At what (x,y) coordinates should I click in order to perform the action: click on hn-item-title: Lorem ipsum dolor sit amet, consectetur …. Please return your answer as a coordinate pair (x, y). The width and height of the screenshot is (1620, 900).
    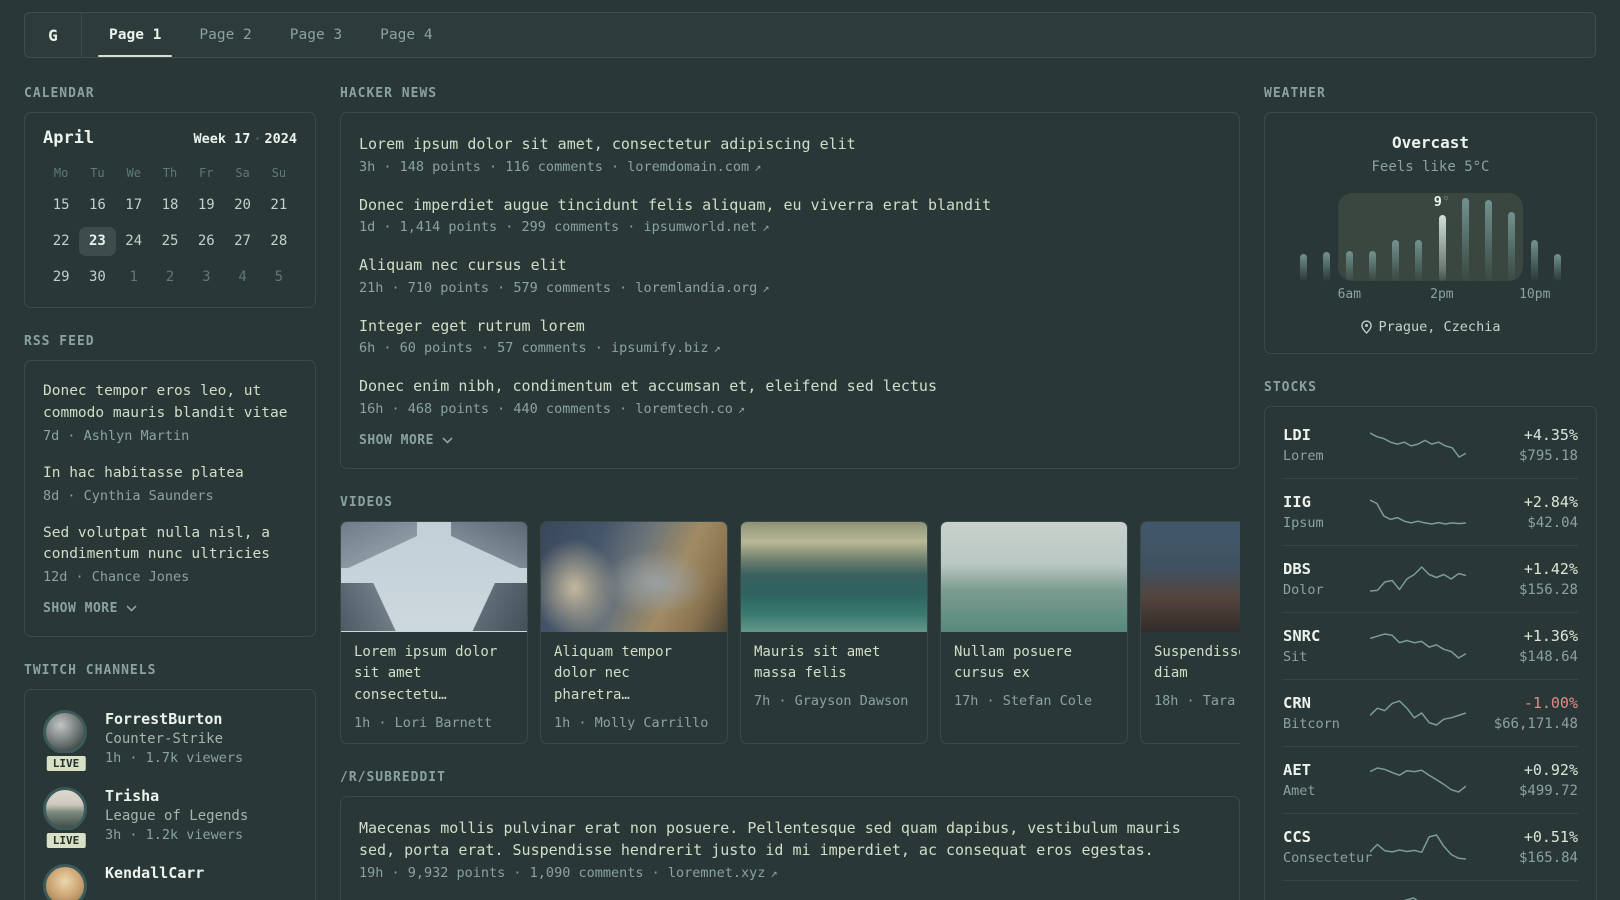
    Looking at the image, I should click on (790, 144).